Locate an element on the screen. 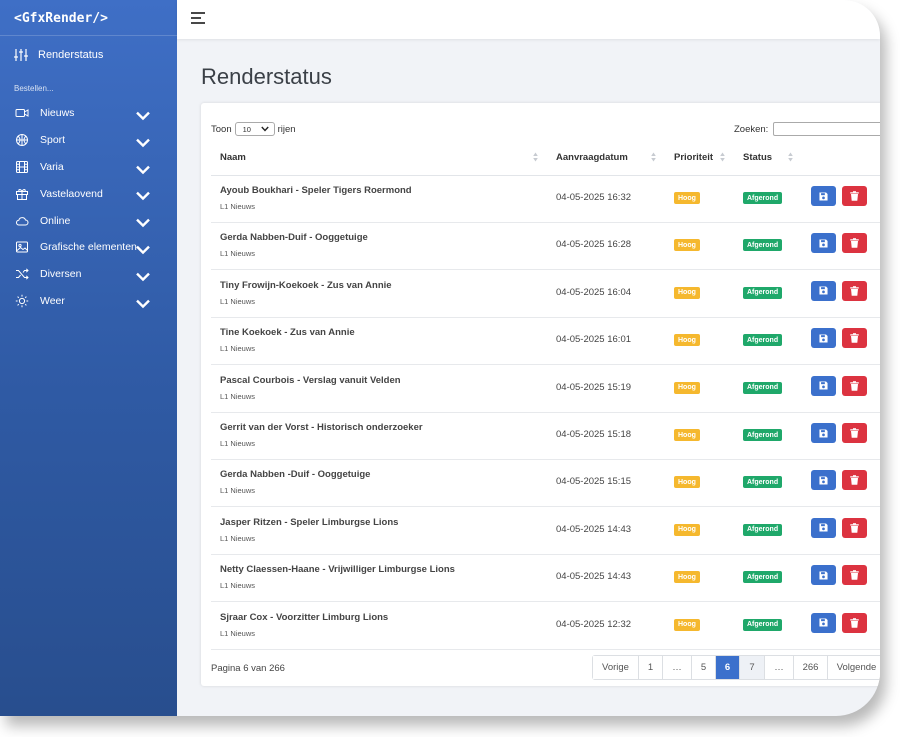 This screenshot has width=900, height=737. column-header-naam: Naam is located at coordinates (233, 157).